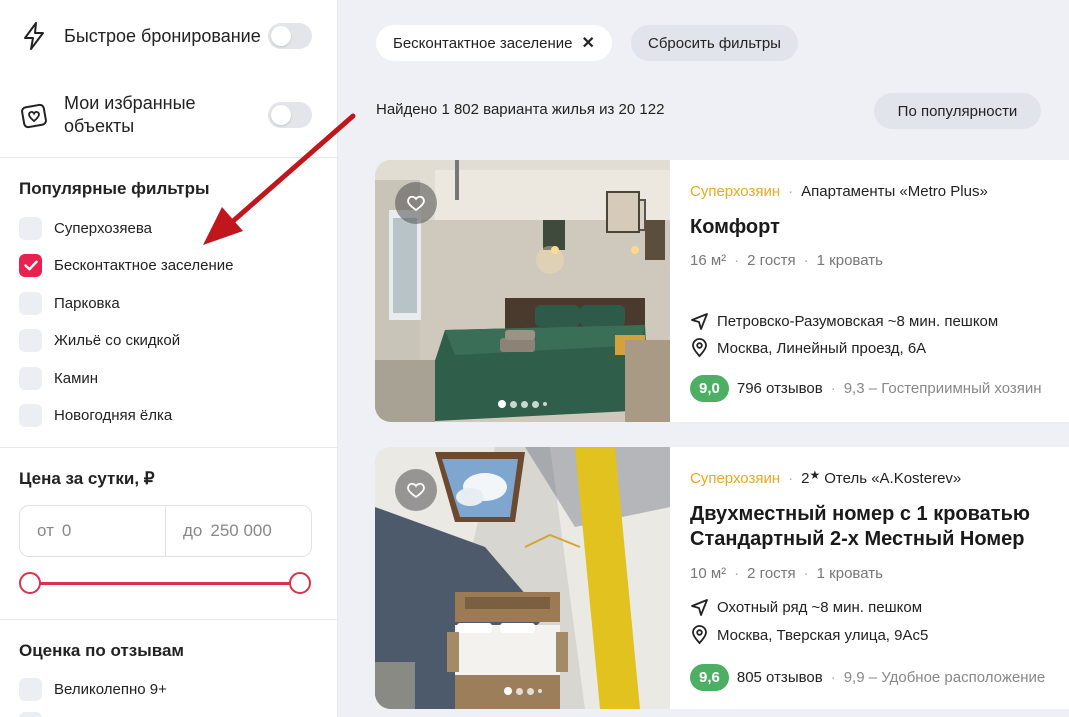 The width and height of the screenshot is (1069, 717). I want to click on reset-filters-button: Сбросить фильтры, so click(714, 43).